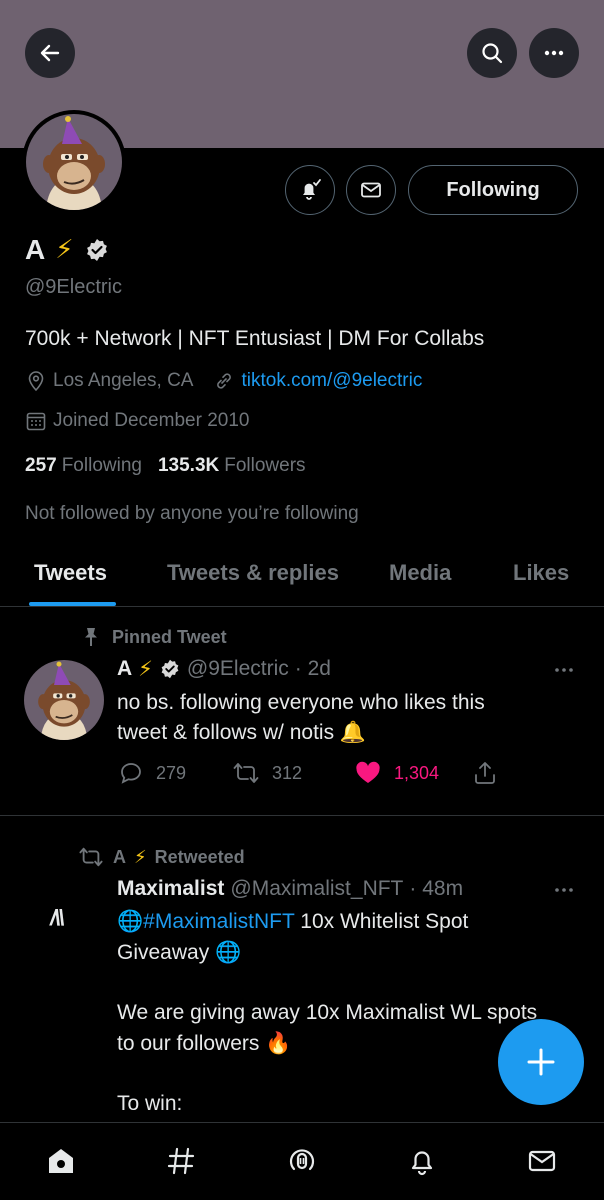  I want to click on search-button, so click(492, 53).